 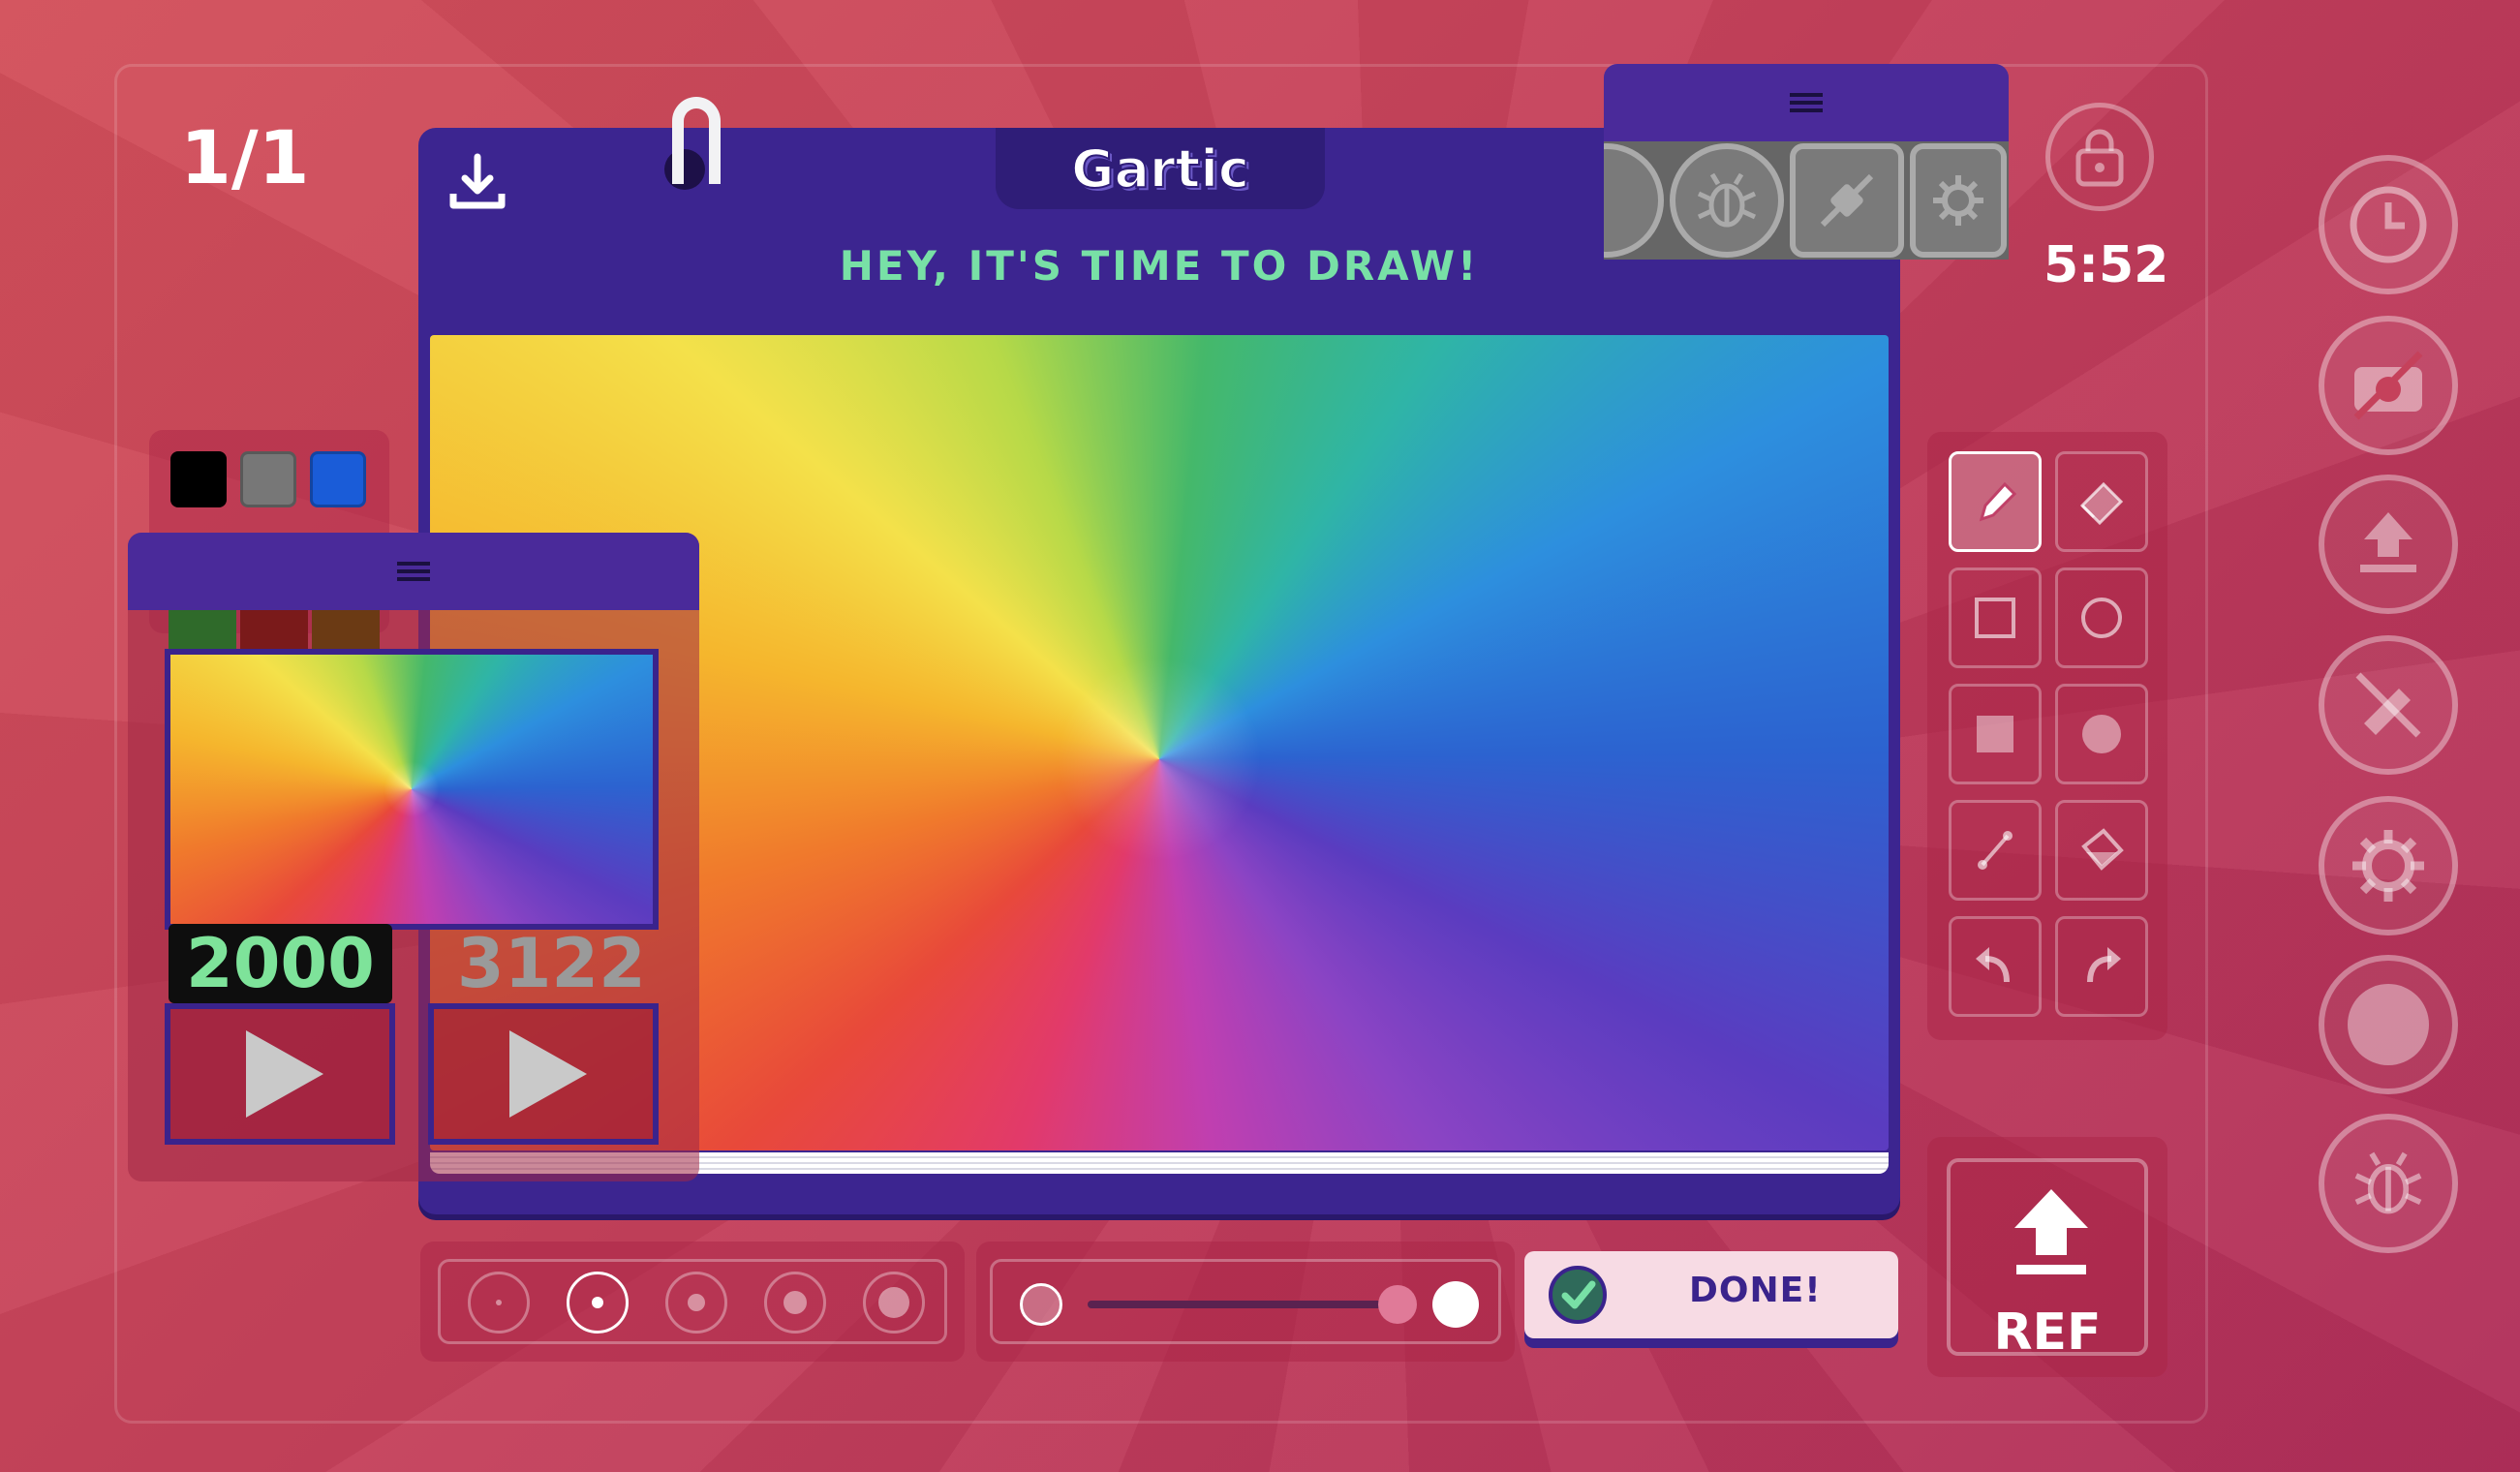 I want to click on preview-thumbnail, so click(x=412, y=789).